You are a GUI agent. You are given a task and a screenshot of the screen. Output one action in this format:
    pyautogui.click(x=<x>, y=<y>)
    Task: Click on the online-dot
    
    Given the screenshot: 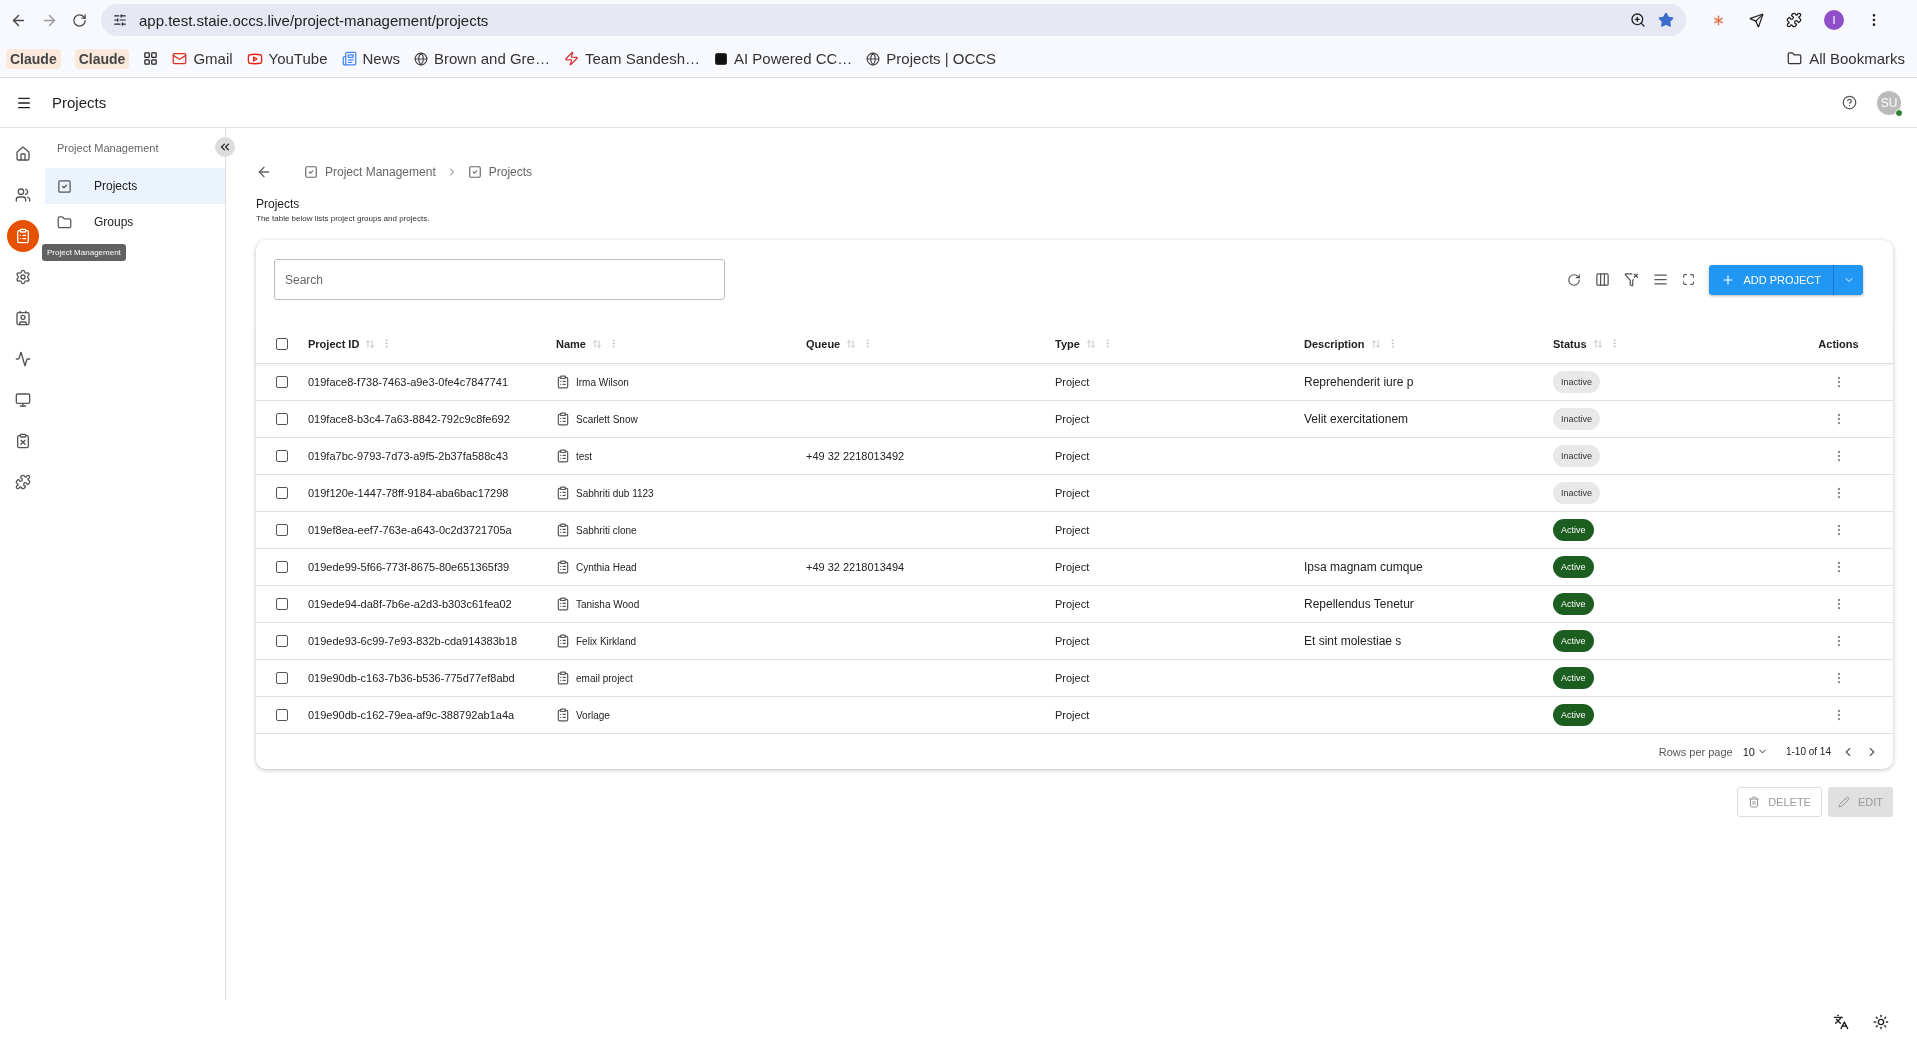 What is the action you would take?
    pyautogui.click(x=1899, y=112)
    